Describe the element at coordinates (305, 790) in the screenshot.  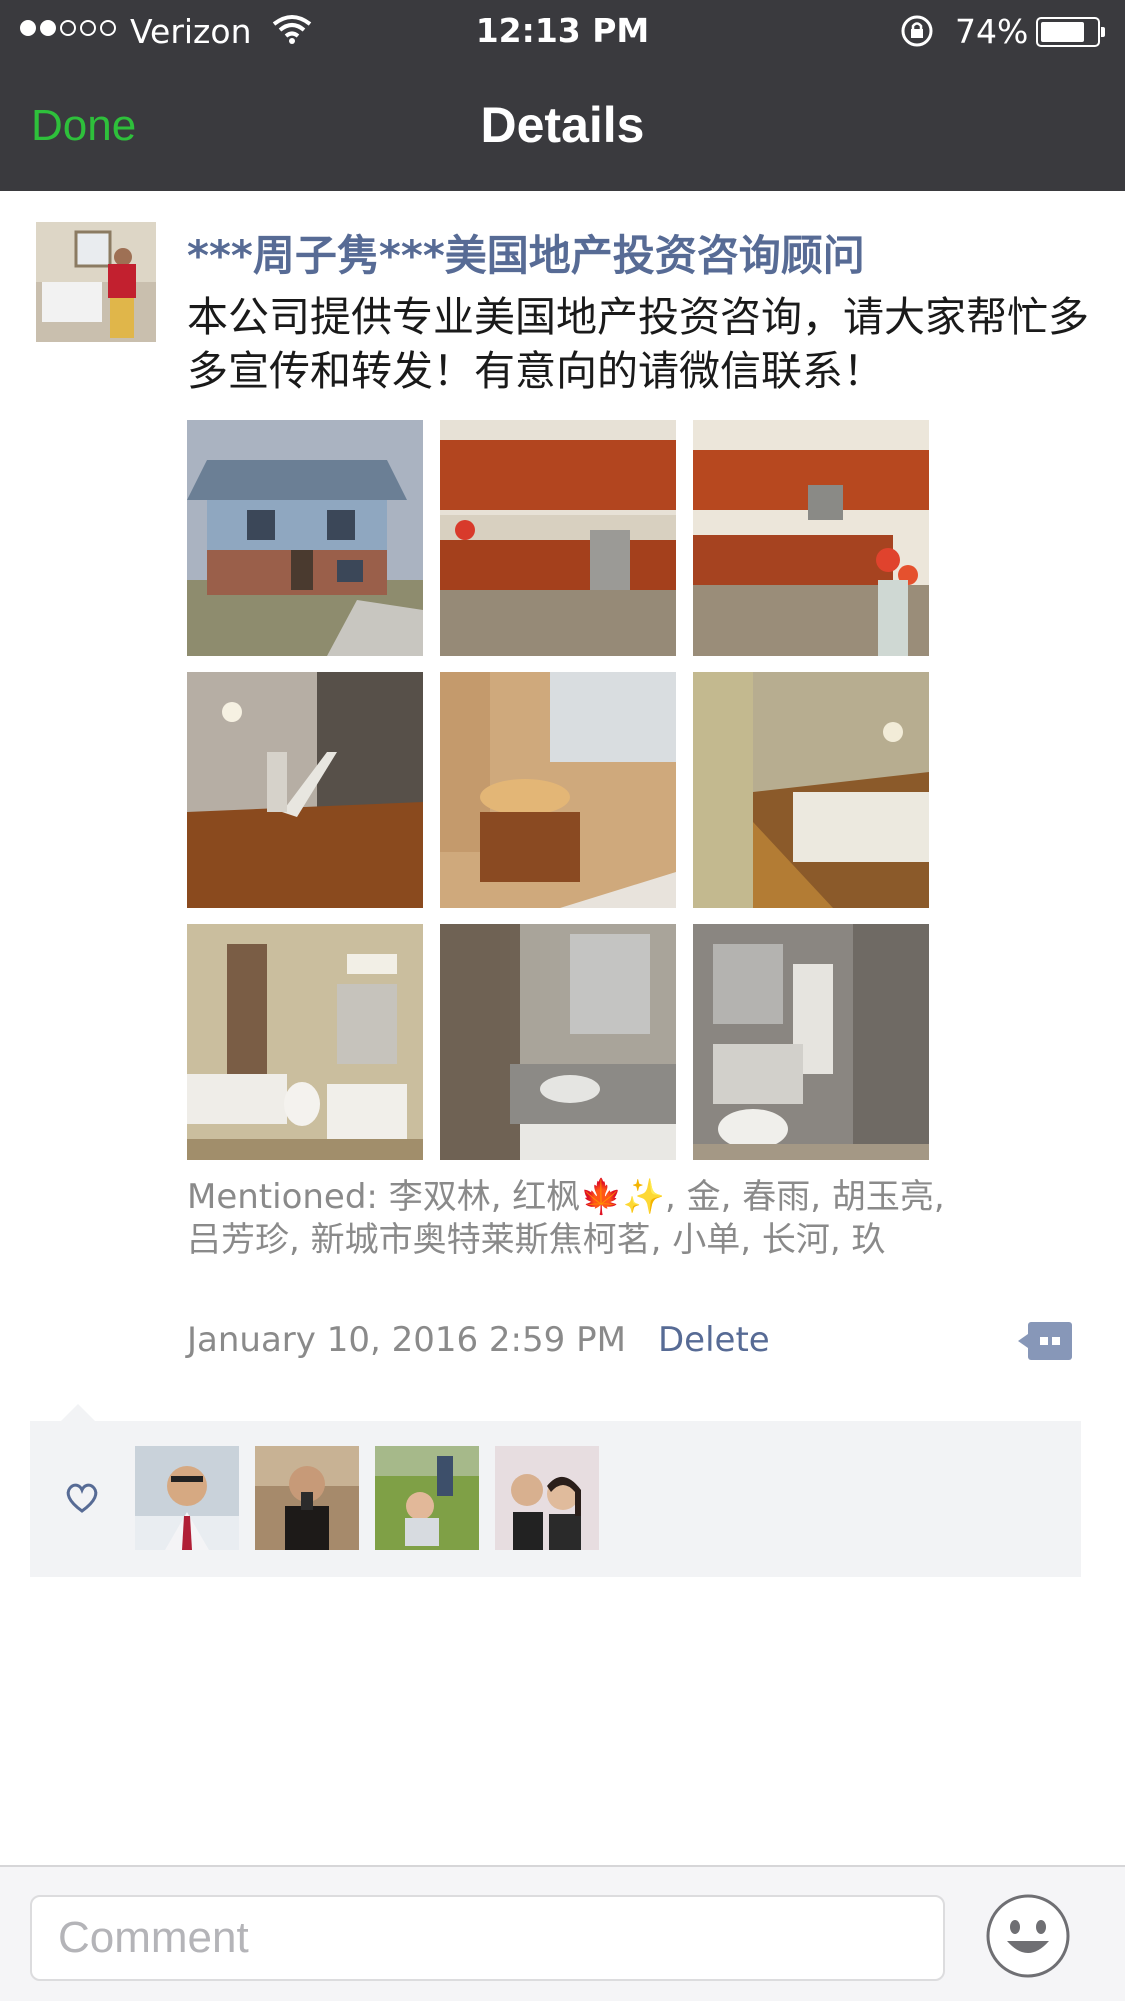
I see `photo-living-room-stairs` at that location.